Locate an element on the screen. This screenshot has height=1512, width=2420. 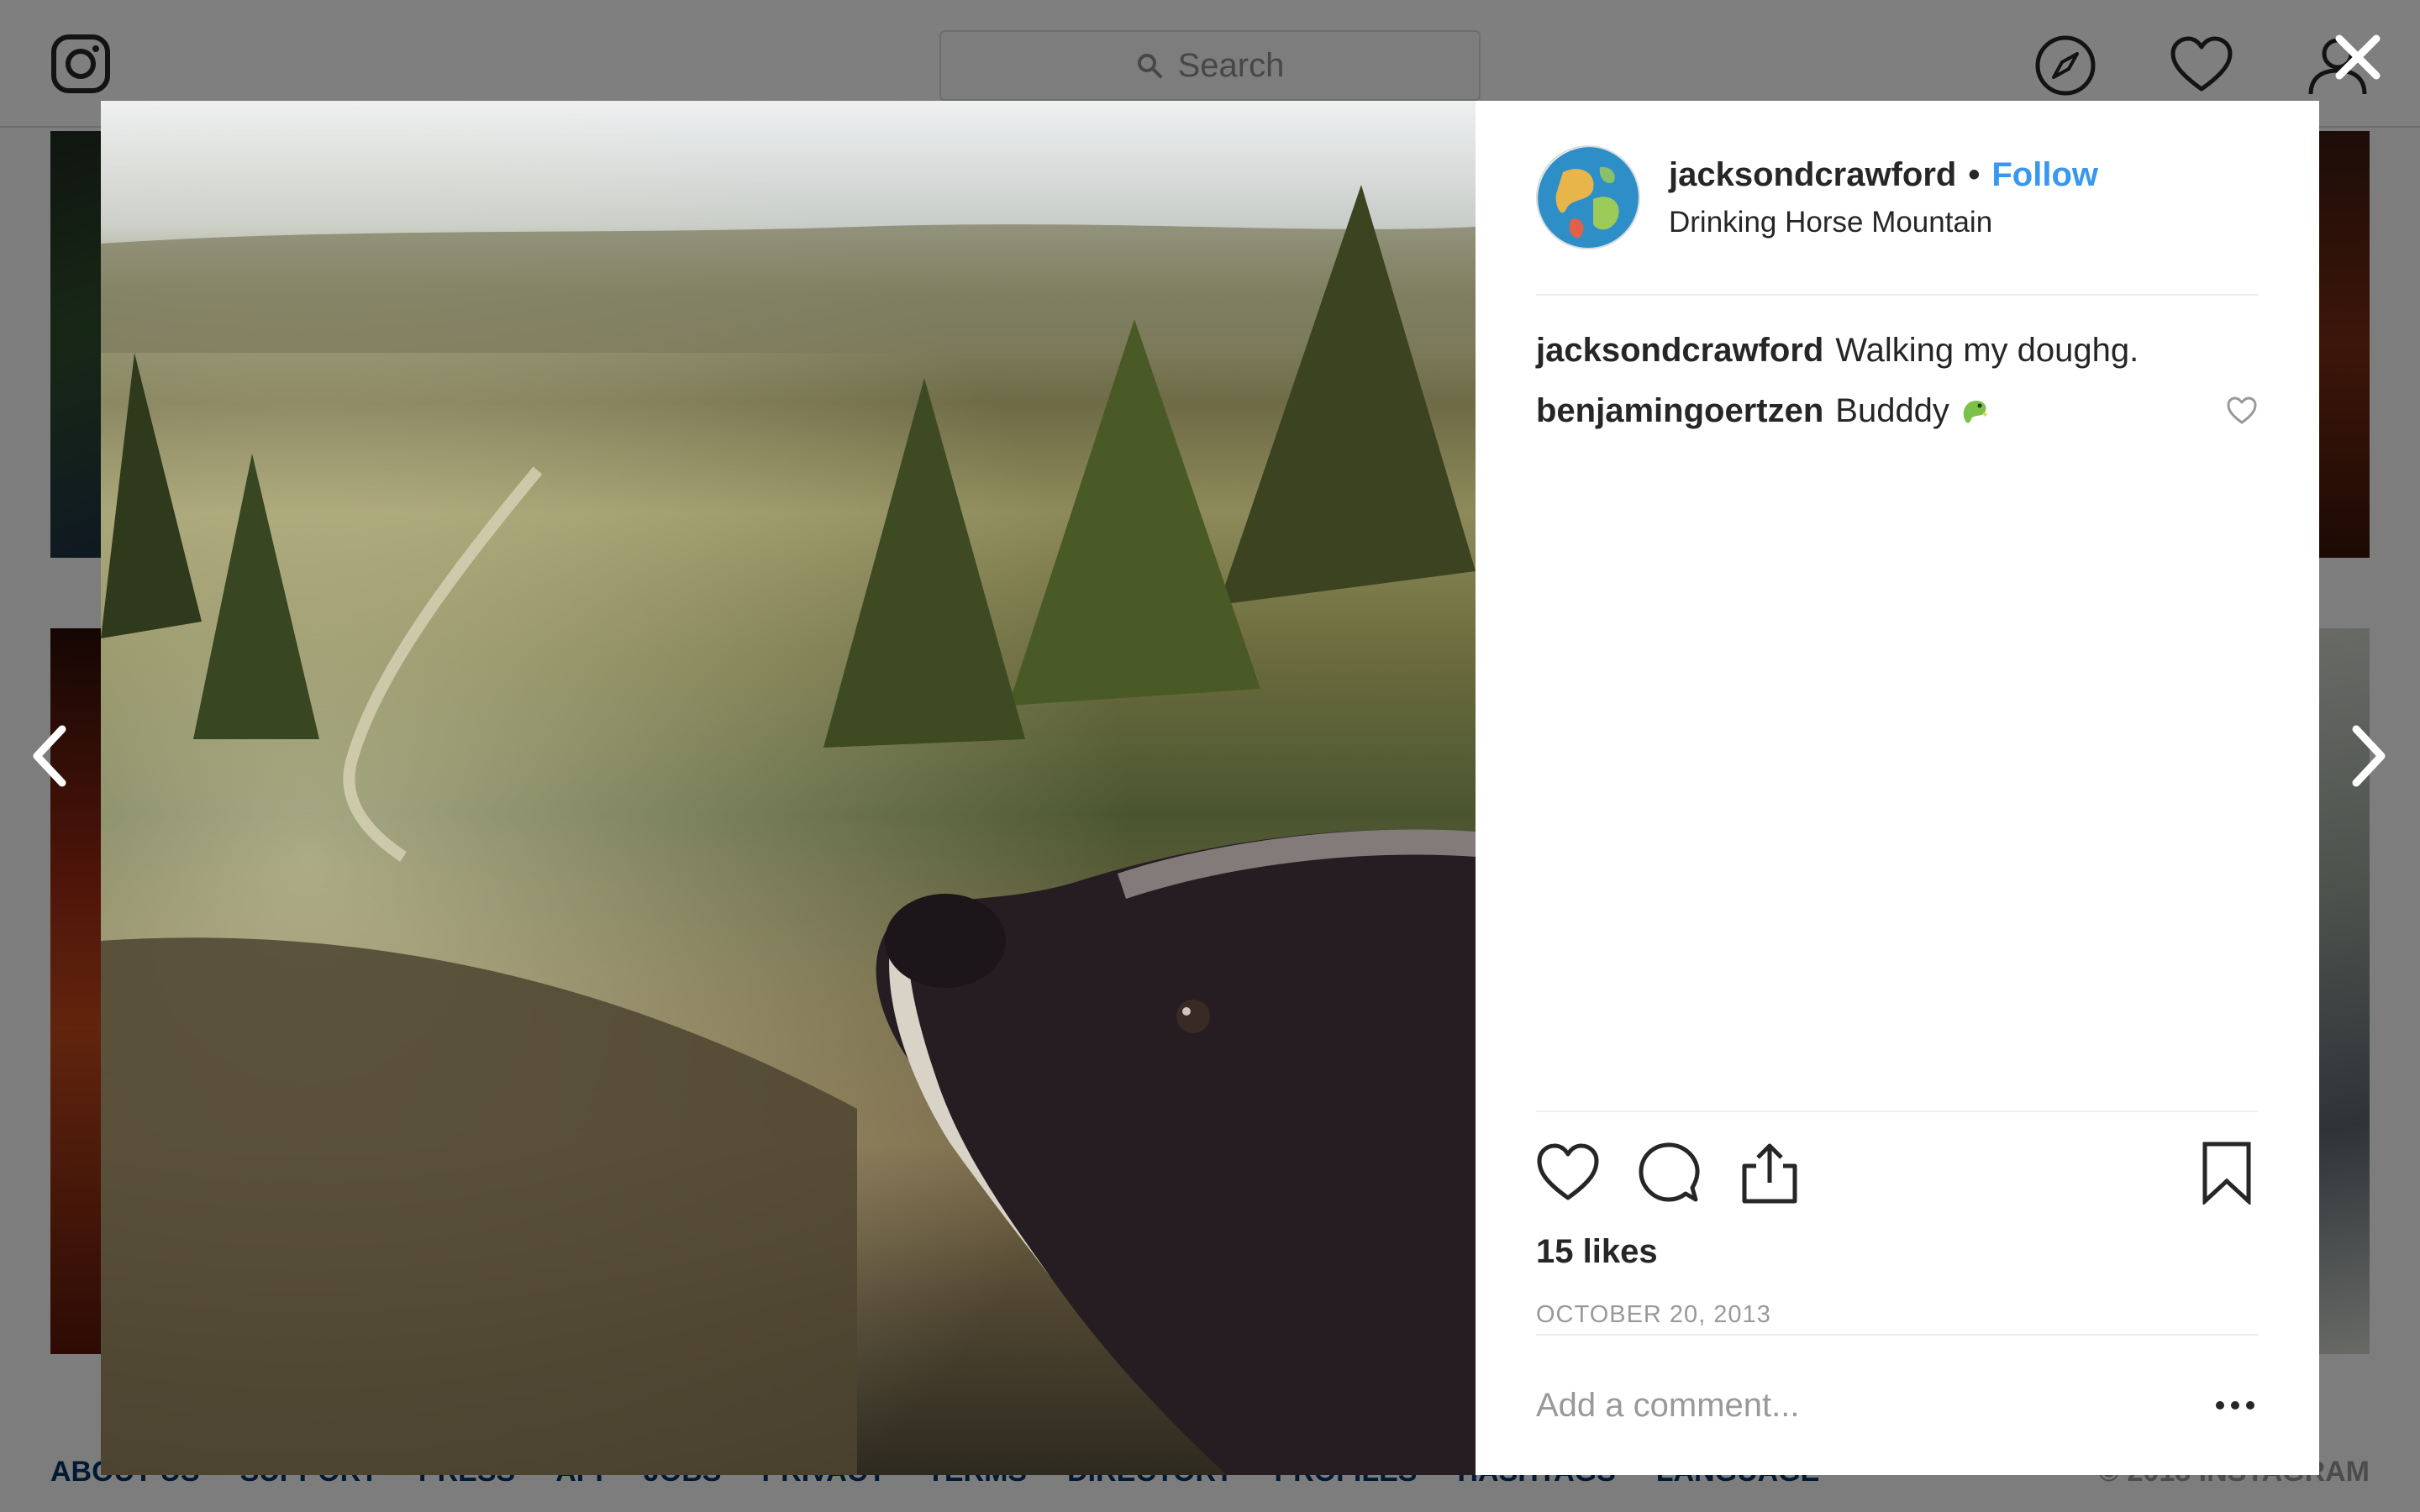
comment-bubble-icon is located at coordinates (1669, 1173).